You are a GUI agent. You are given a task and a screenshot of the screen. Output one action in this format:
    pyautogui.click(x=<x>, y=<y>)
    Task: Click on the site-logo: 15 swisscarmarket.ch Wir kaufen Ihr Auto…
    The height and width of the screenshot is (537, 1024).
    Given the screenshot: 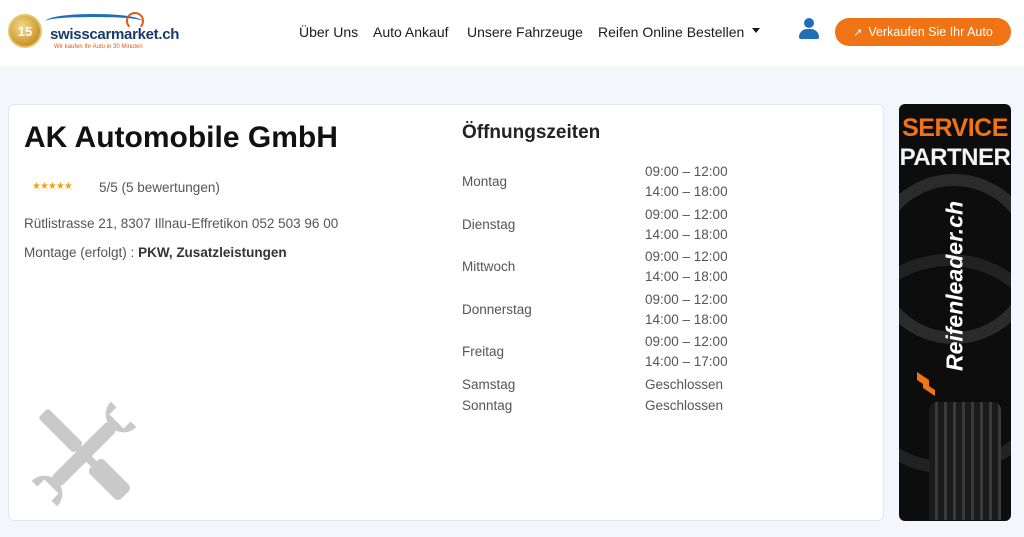 What is the action you would take?
    pyautogui.click(x=92, y=32)
    